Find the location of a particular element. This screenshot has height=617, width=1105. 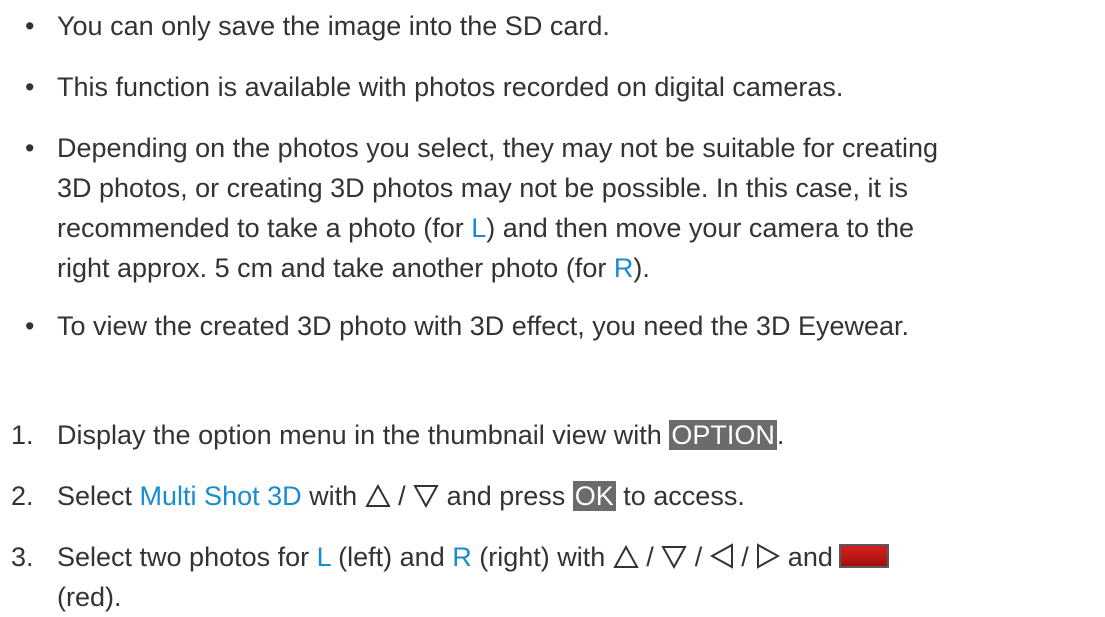

red-button-icon is located at coordinates (863, 556).